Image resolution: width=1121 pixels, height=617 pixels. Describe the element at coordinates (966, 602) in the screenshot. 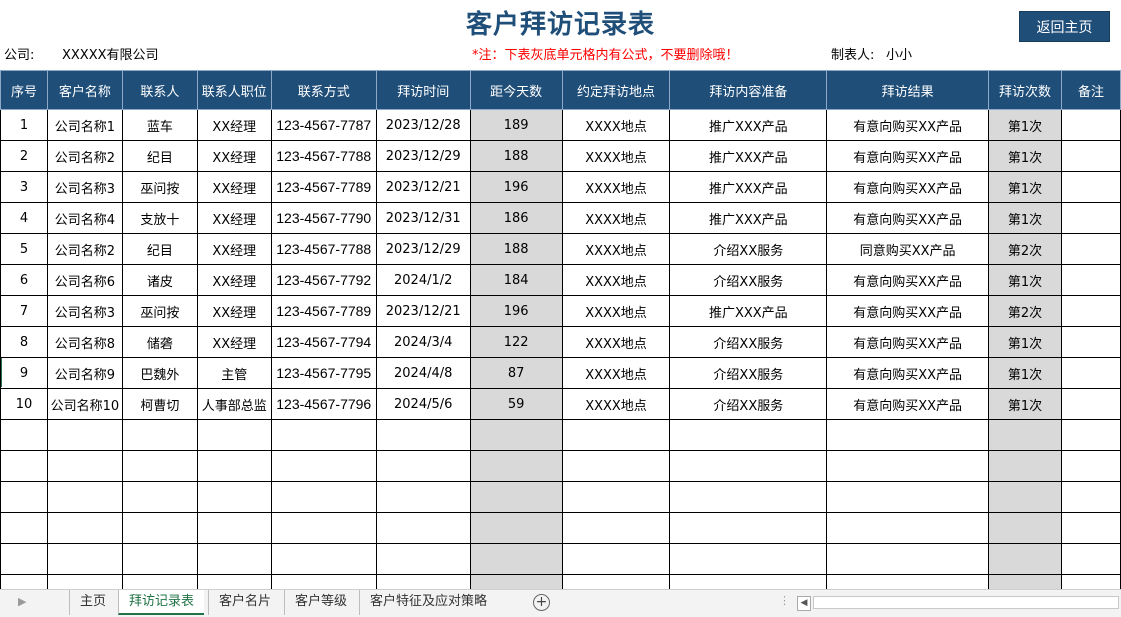

I see `horizontal-scrollbar` at that location.